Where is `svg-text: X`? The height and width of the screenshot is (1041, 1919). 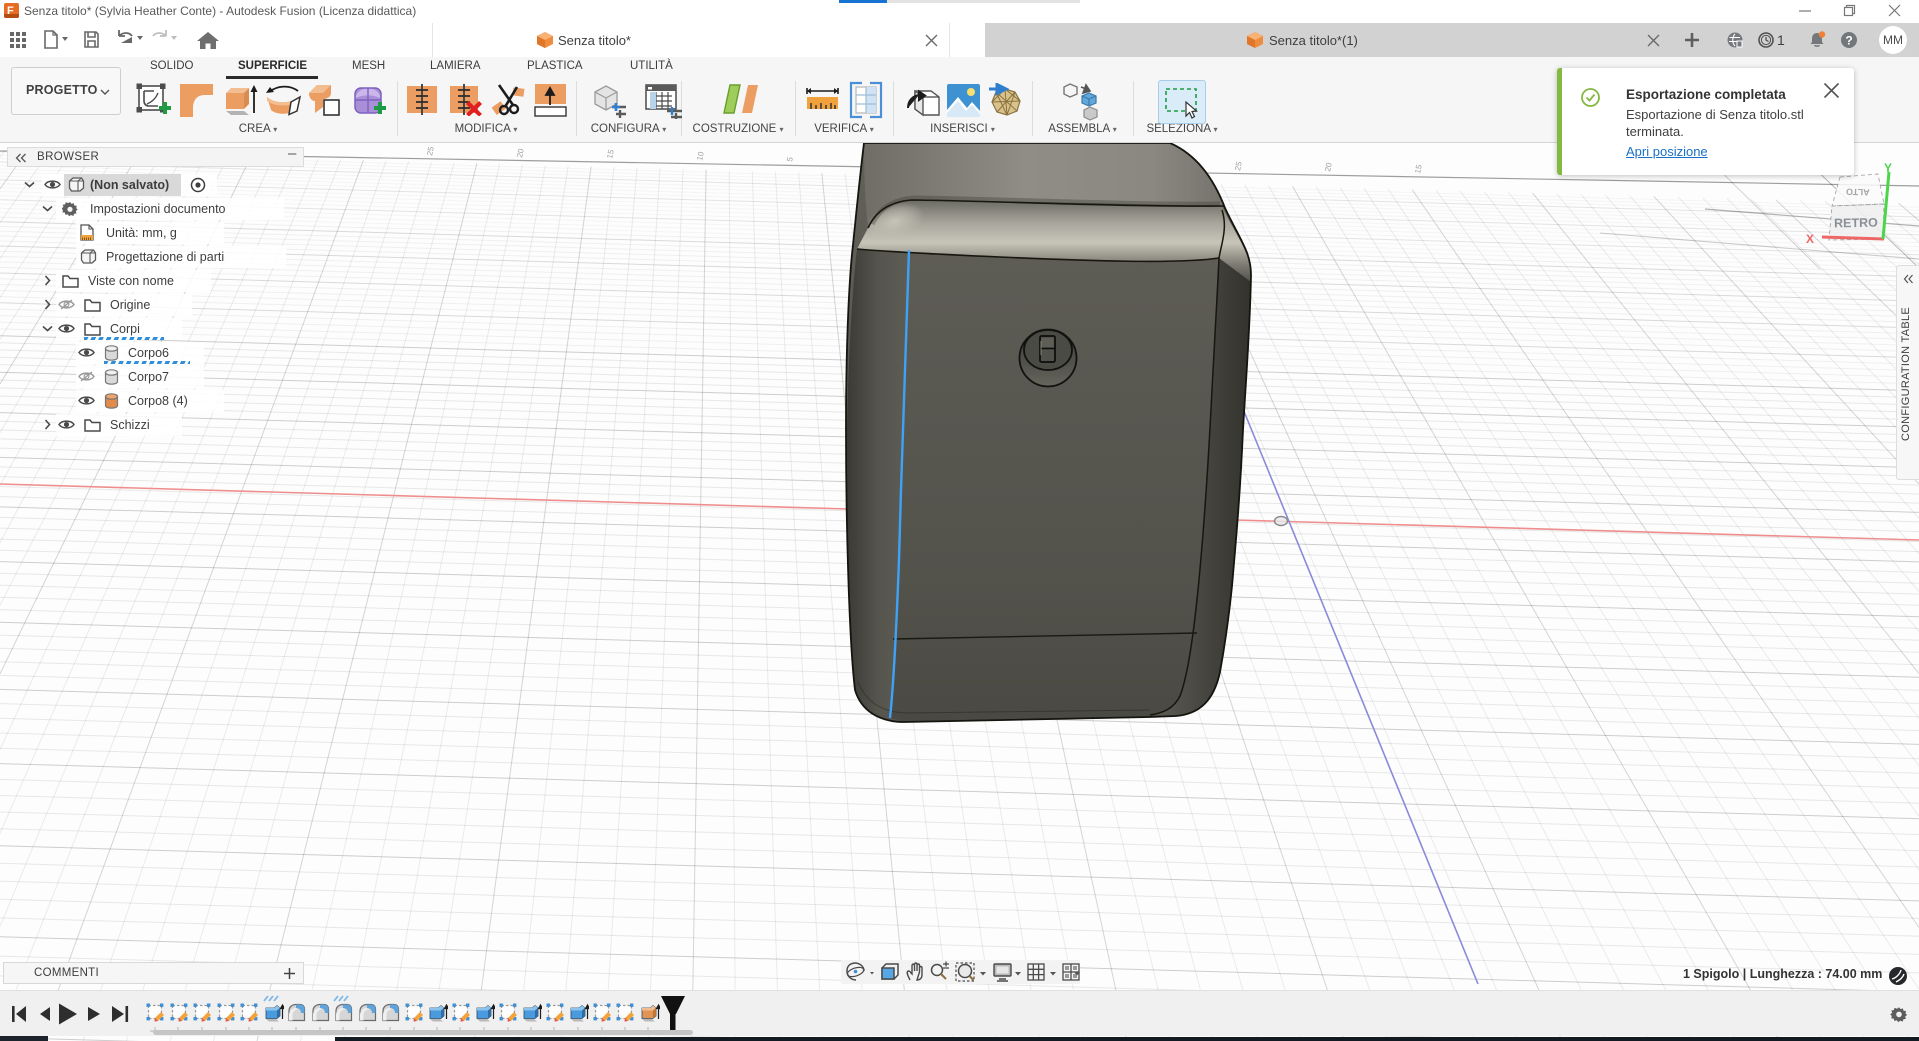
svg-text: X is located at coordinates (1810, 239).